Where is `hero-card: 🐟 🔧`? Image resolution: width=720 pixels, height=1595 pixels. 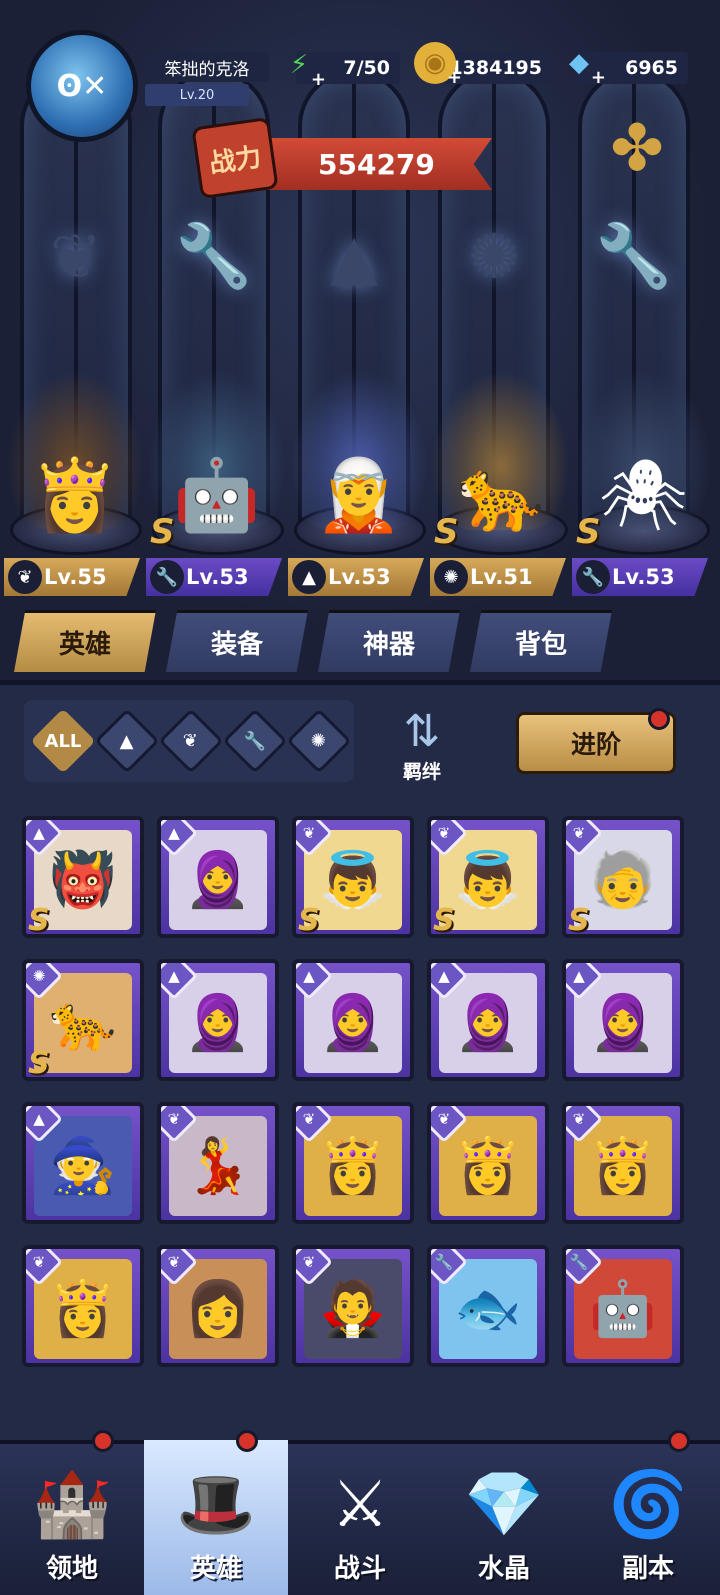
hero-card: 🐟 🔧 is located at coordinates (488, 1306).